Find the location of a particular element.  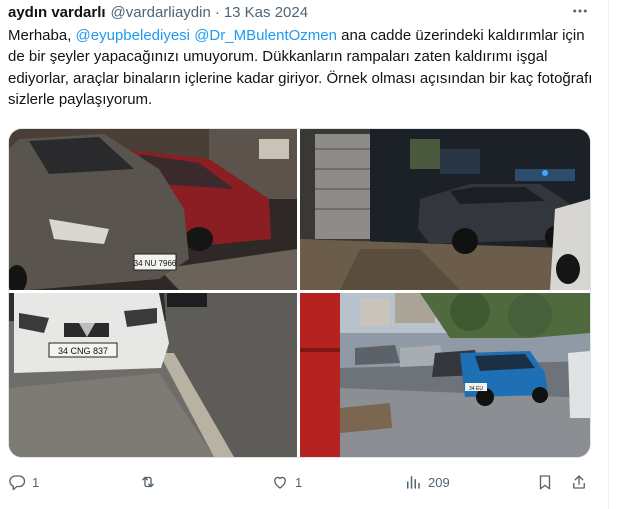

retweet-button is located at coordinates (151, 482).